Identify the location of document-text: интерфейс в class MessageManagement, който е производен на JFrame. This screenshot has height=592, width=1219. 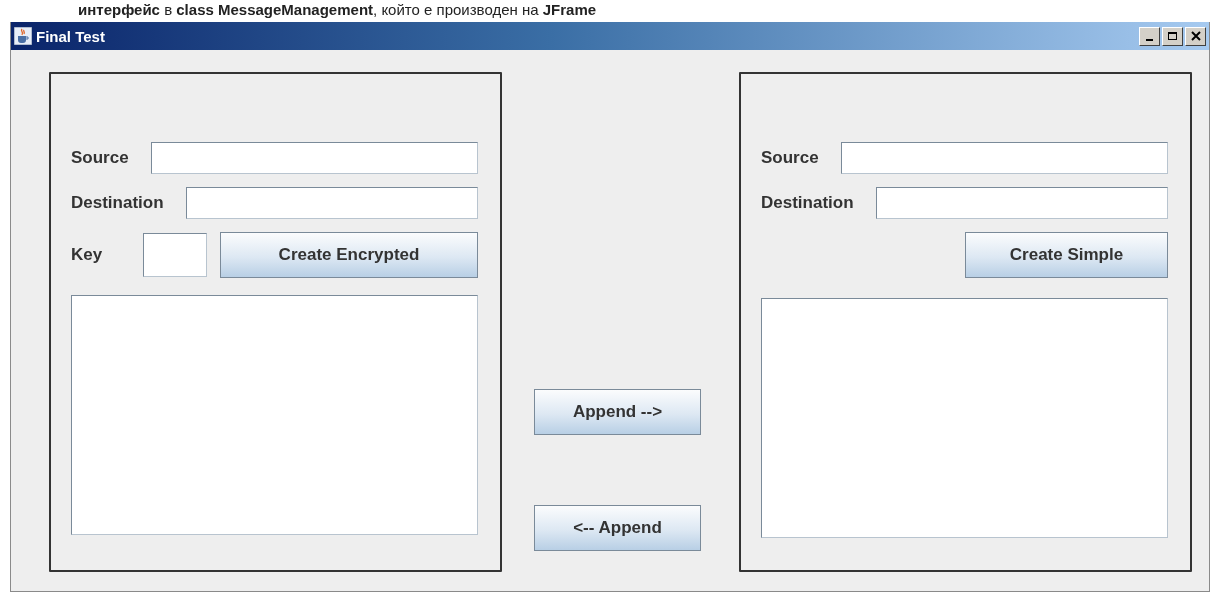
(338, 10).